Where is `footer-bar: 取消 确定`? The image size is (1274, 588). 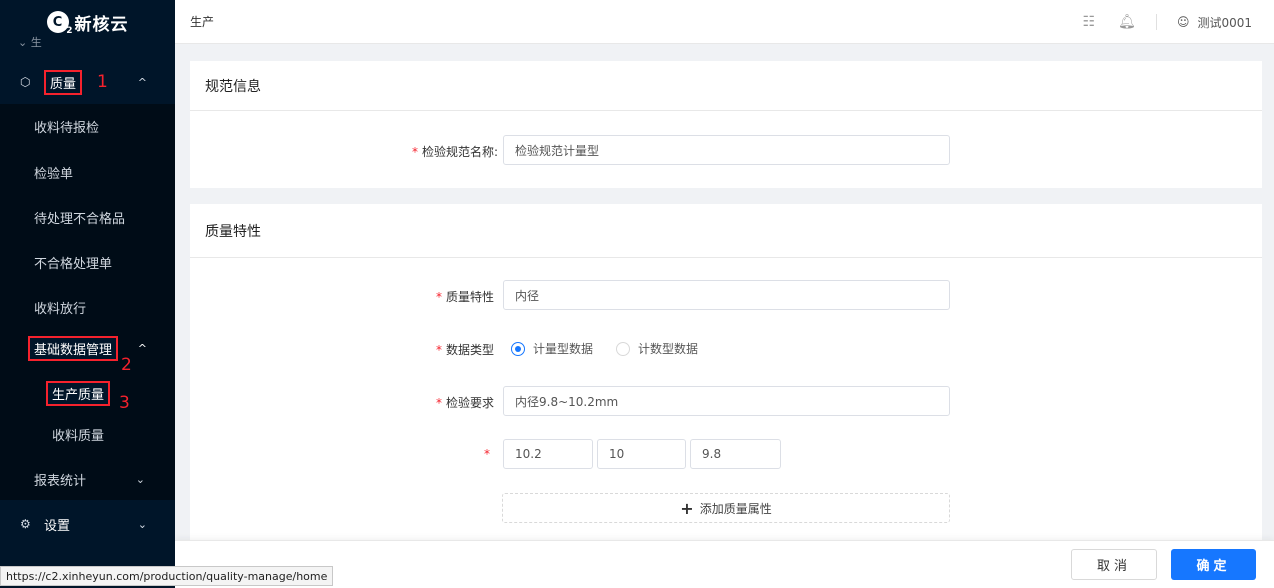
footer-bar: 取消 确定 is located at coordinates (724, 564).